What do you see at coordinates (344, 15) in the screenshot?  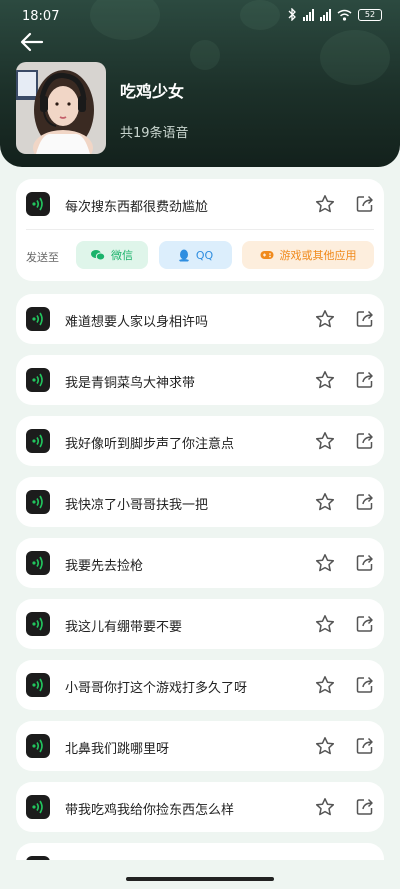 I see `wifi-icon` at bounding box center [344, 15].